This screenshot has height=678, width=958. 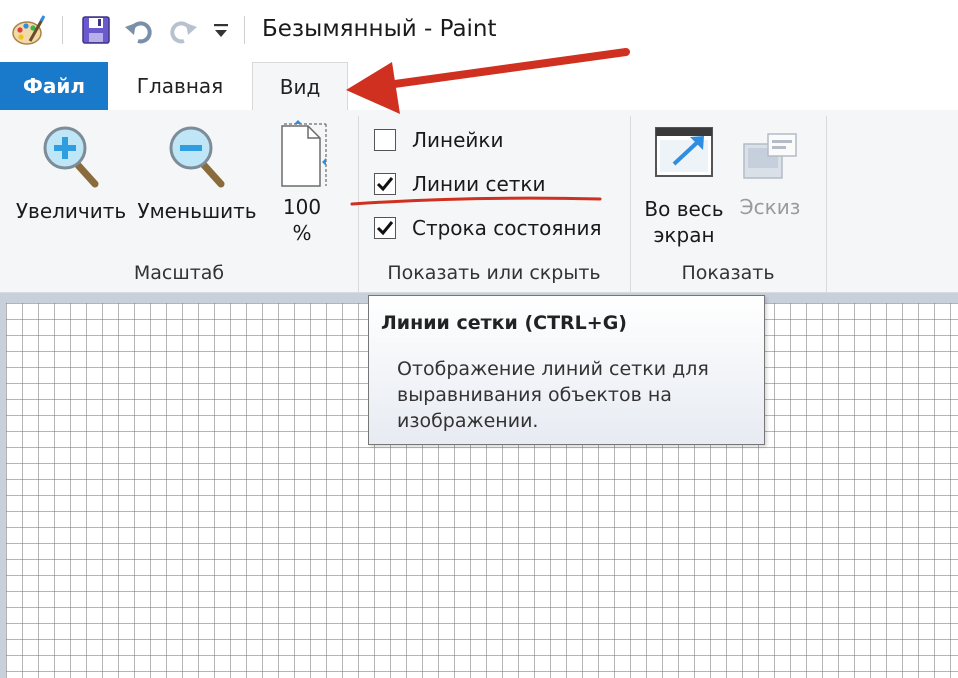 I want to click on customize-dropdown-icon, so click(x=221, y=33).